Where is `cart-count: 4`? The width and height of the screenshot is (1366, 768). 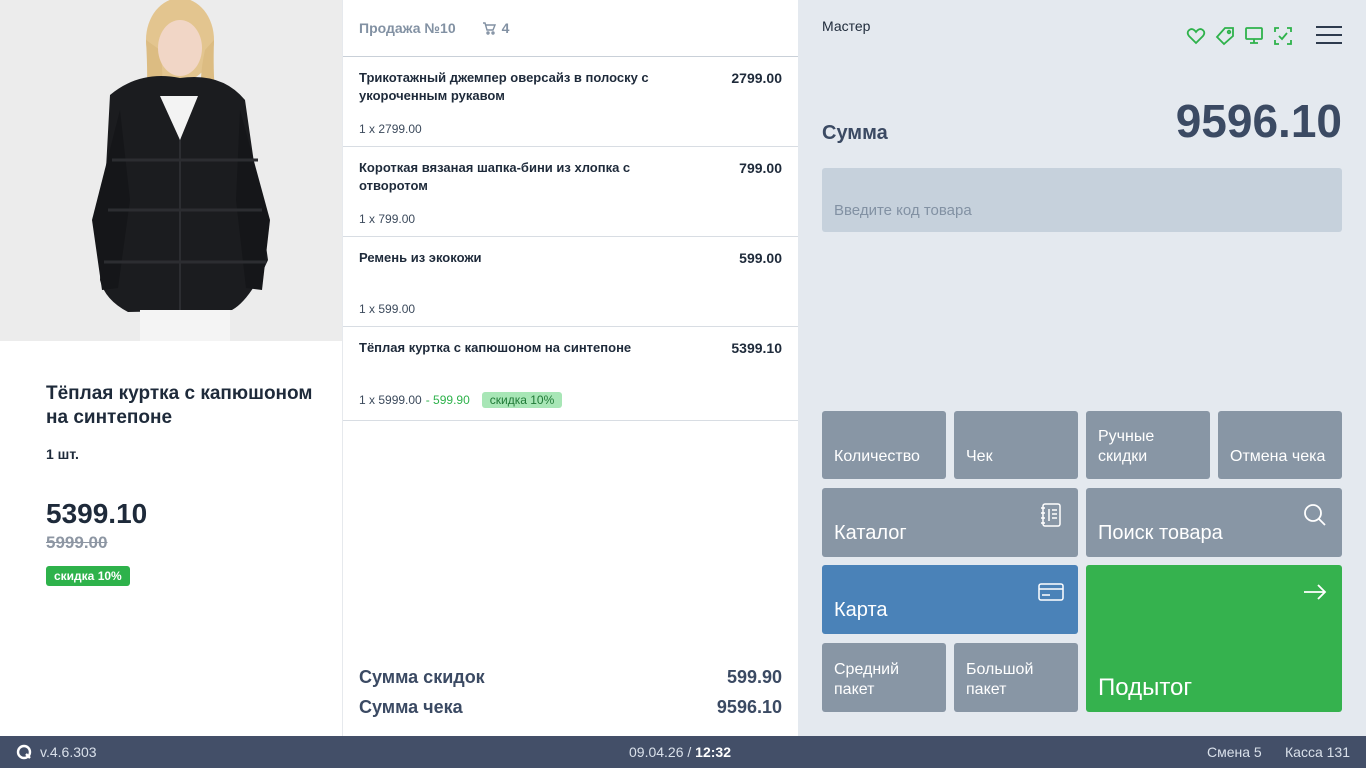 cart-count: 4 is located at coordinates (505, 28).